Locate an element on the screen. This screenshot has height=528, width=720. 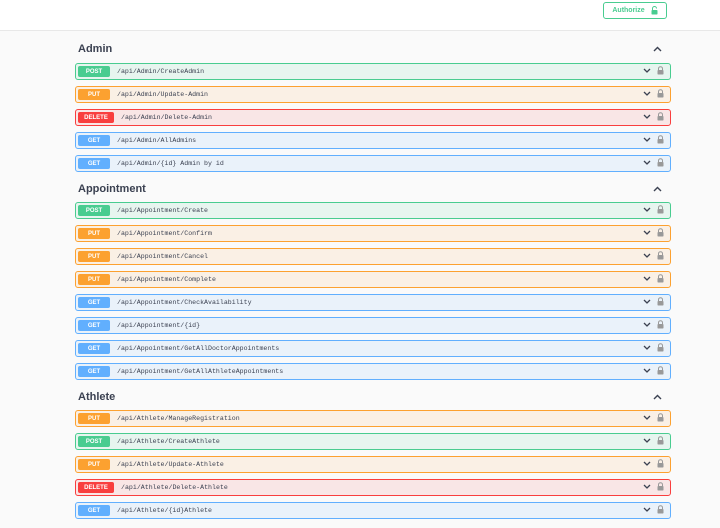
unlocked-lock-icon is located at coordinates (654, 10).